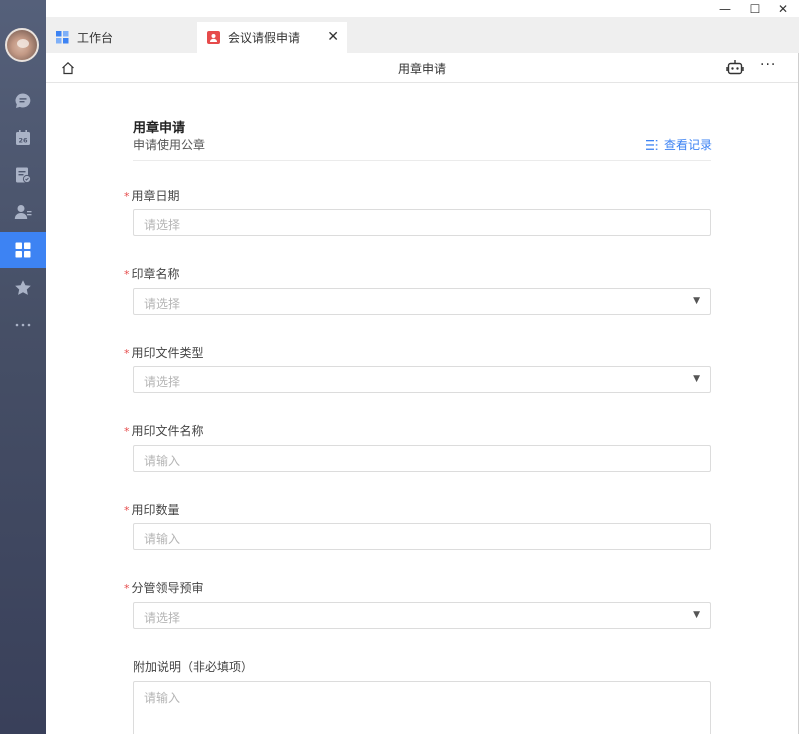 The image size is (799, 734). What do you see at coordinates (23, 367) in the screenshot?
I see `sidebar: 26` at bounding box center [23, 367].